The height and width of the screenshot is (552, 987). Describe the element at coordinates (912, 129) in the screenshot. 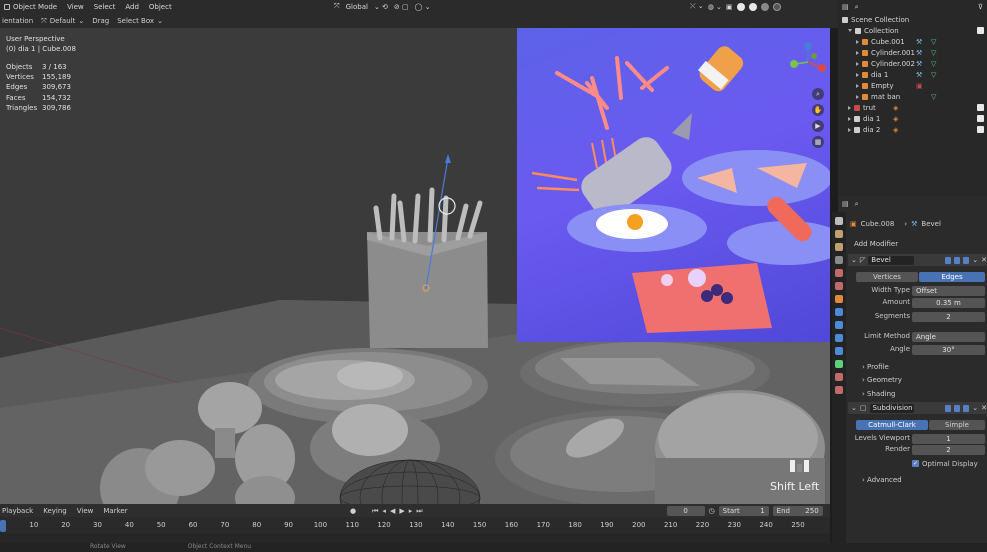

I see `outliner-top-item: dia 2 ◈` at that location.